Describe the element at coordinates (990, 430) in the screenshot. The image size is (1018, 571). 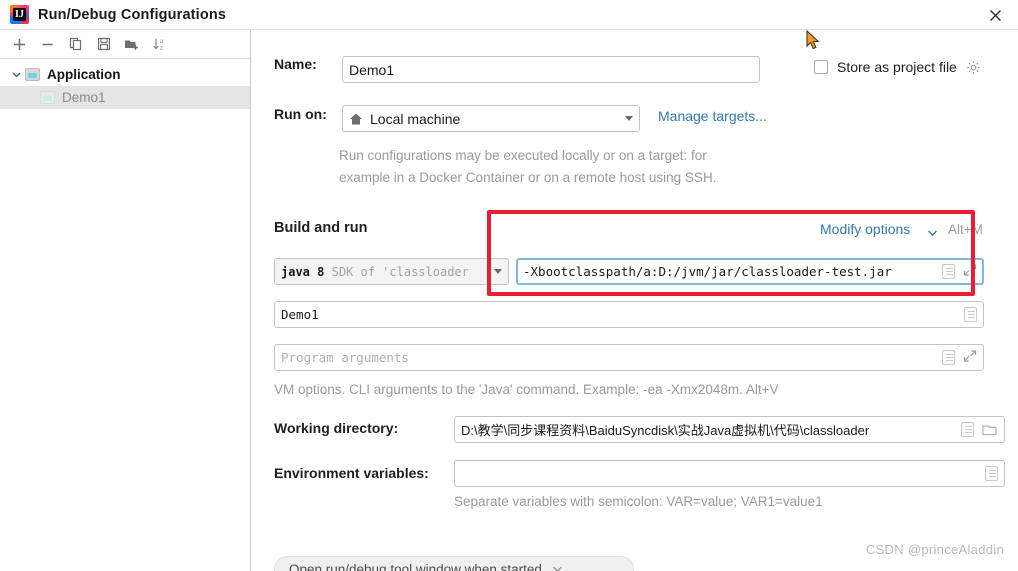
I see `browse-folder-icon` at that location.